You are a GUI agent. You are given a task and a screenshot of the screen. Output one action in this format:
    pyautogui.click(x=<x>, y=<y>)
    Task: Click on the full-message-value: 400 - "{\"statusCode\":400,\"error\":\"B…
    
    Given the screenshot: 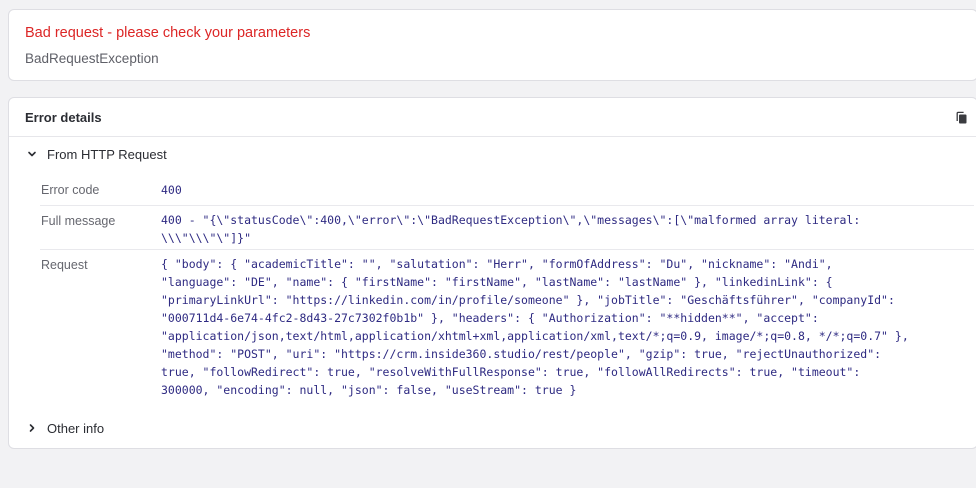 What is the action you would take?
    pyautogui.click(x=511, y=229)
    